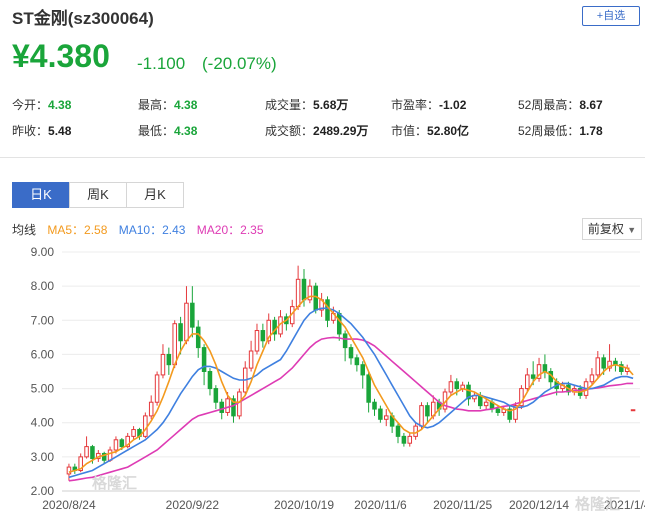 The image size is (645, 517). Describe the element at coordinates (549, 131) in the screenshot. I see `stat-label: 52周最低：` at that location.